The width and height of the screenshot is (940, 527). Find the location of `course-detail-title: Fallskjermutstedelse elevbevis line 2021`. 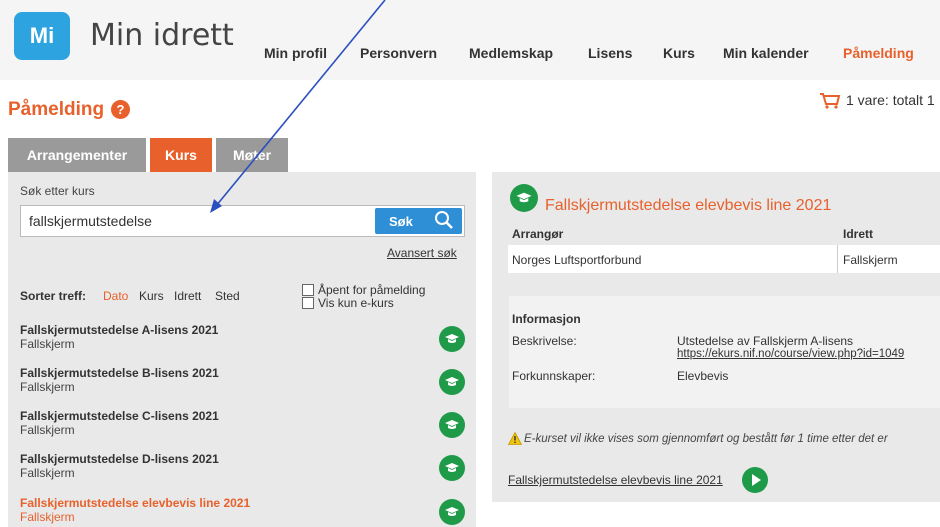

course-detail-title: Fallskjermutstedelse elevbevis line 2021 is located at coordinates (688, 205).